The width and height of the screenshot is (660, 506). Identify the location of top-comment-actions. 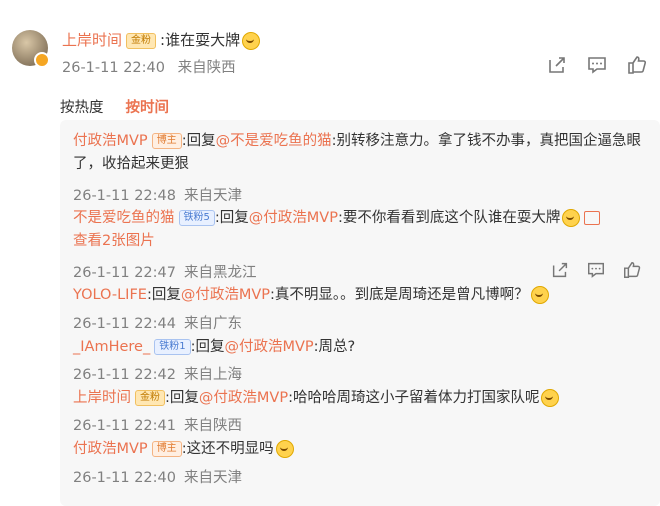
(597, 65).